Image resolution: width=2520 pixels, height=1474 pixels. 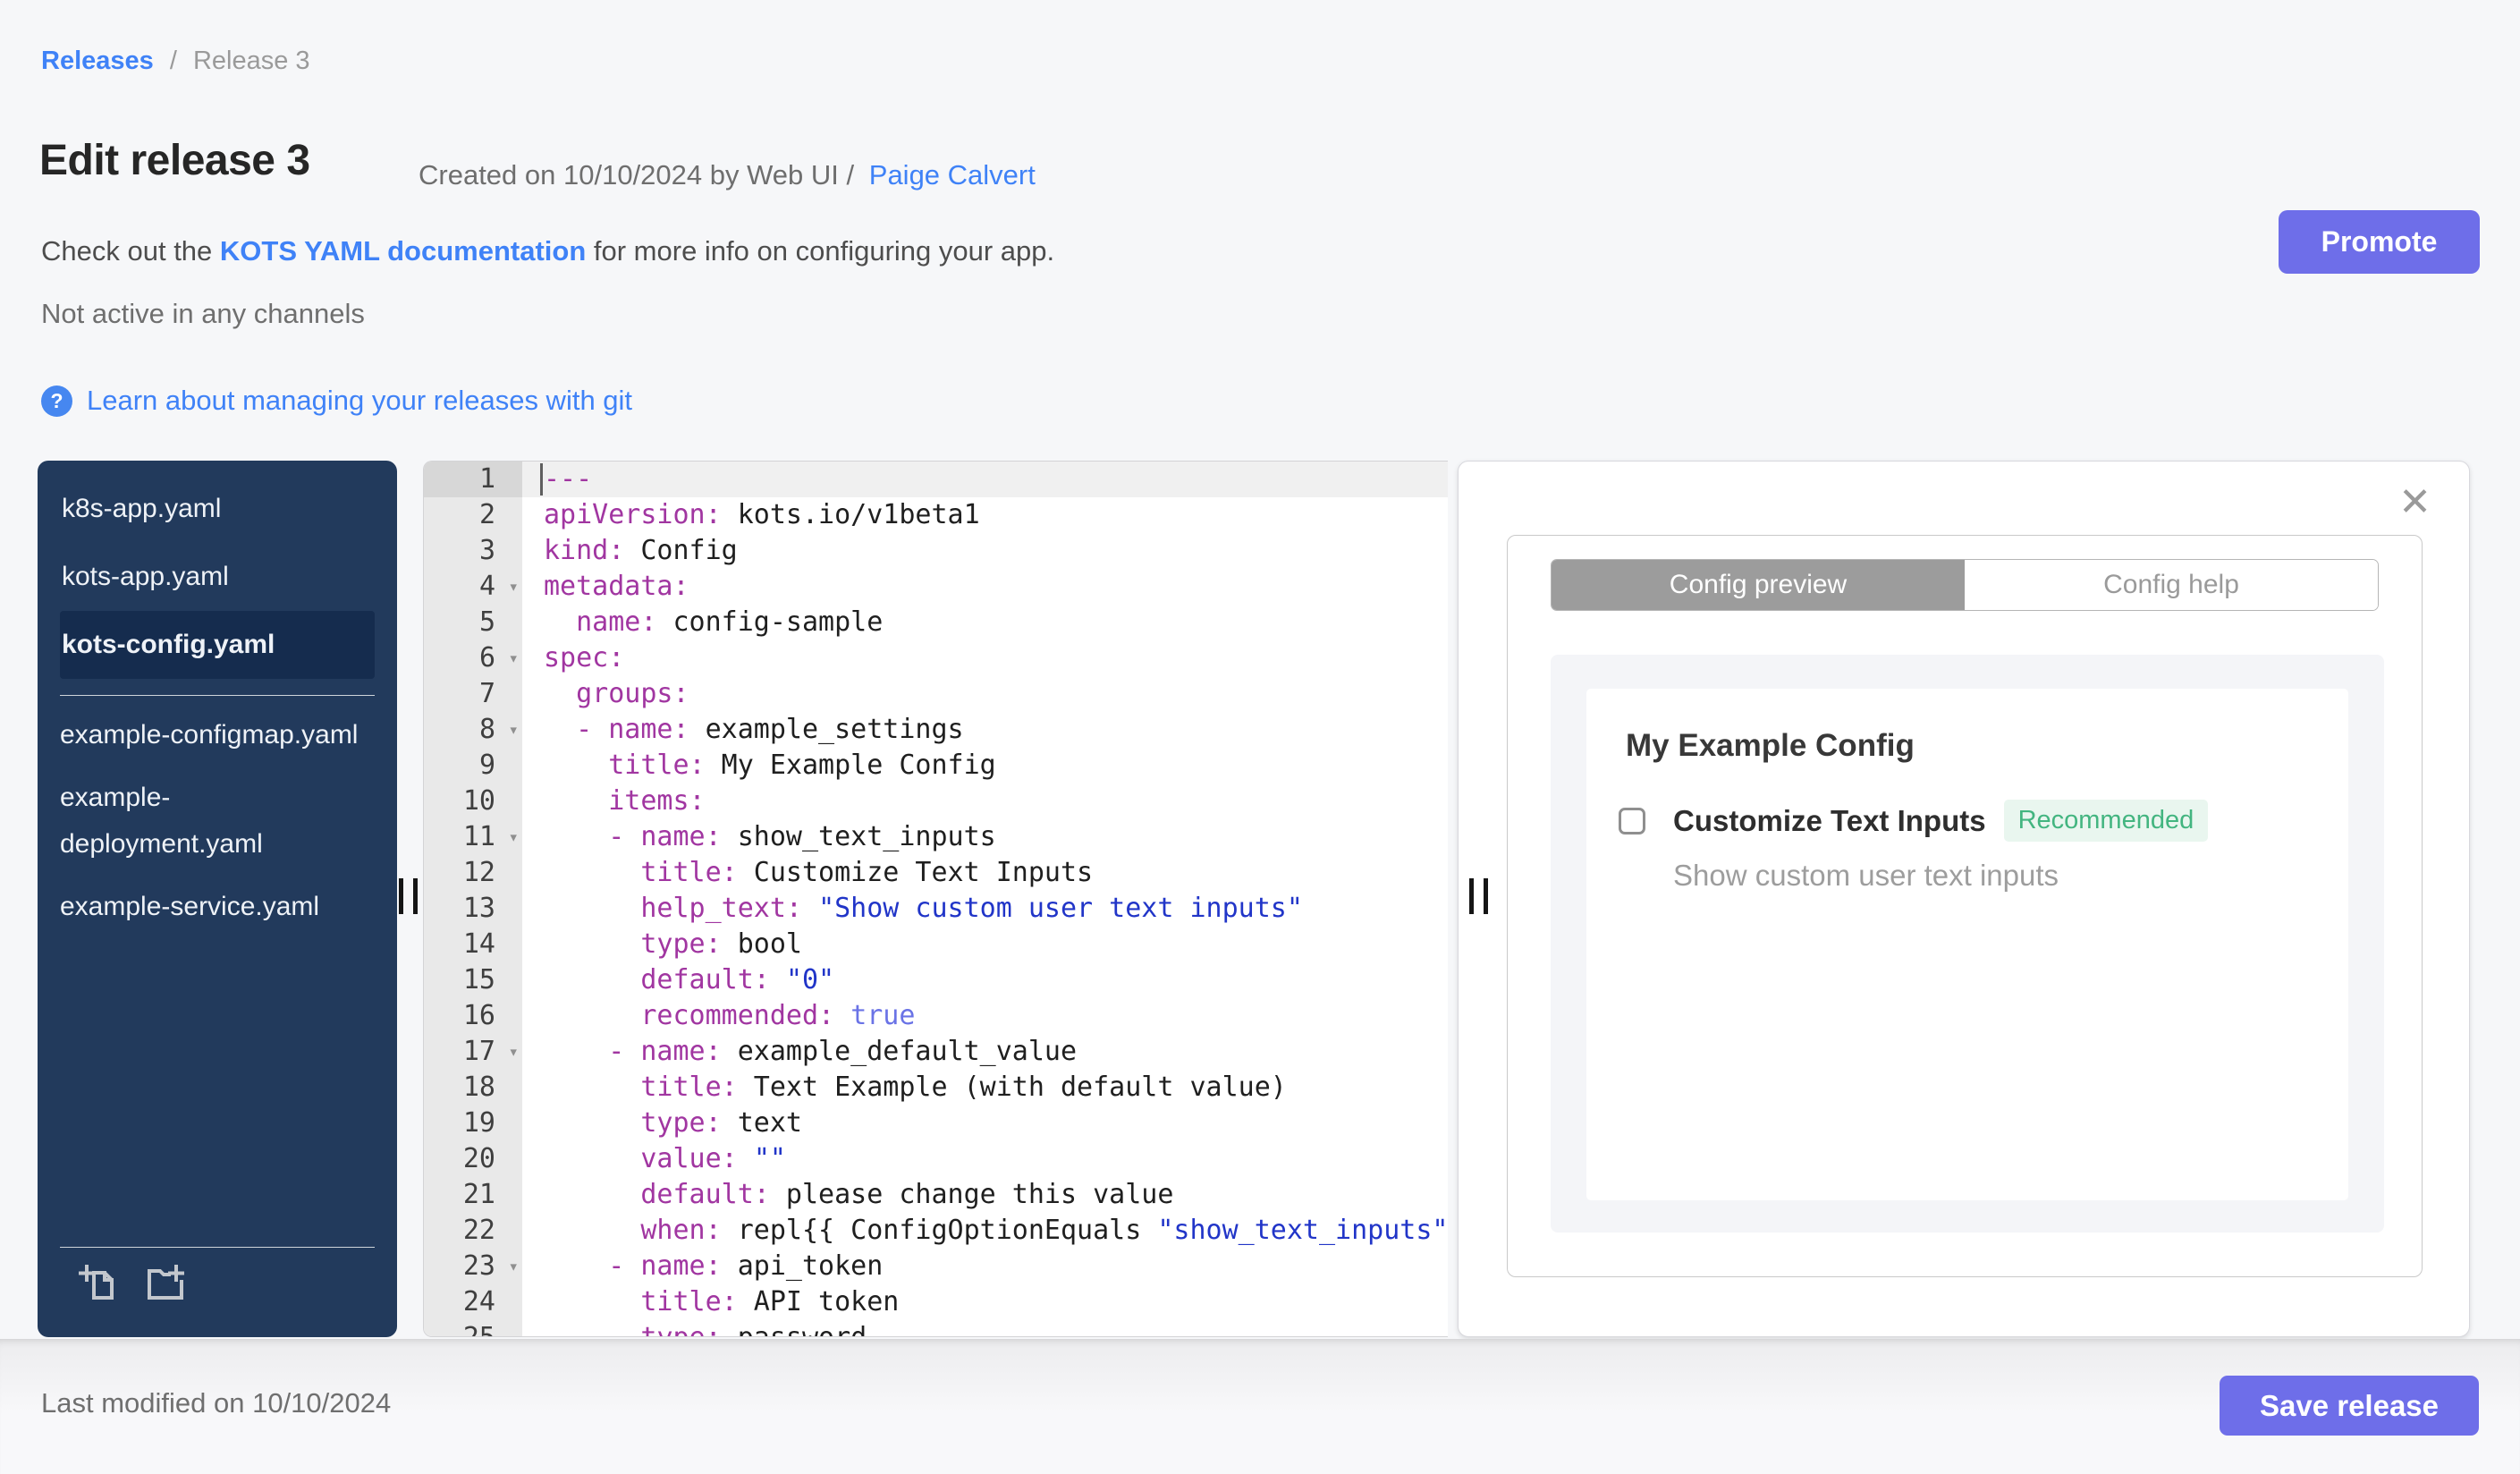 I want to click on line-number: 5, so click(x=473, y=622).